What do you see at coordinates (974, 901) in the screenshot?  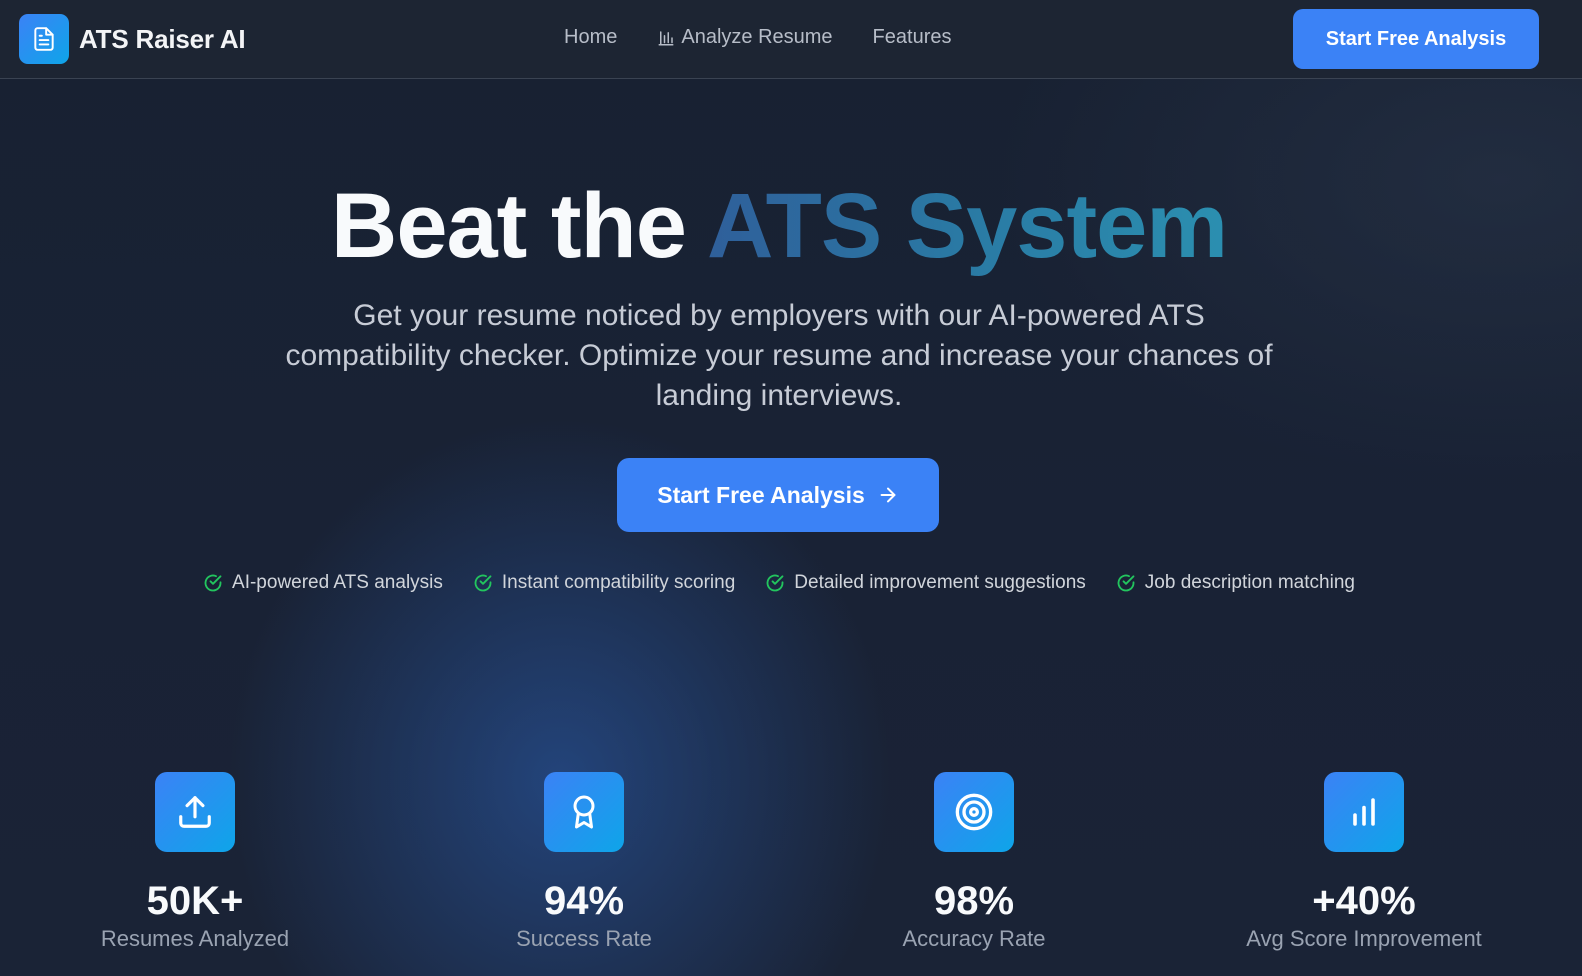 I see `stat-value: 98%` at bounding box center [974, 901].